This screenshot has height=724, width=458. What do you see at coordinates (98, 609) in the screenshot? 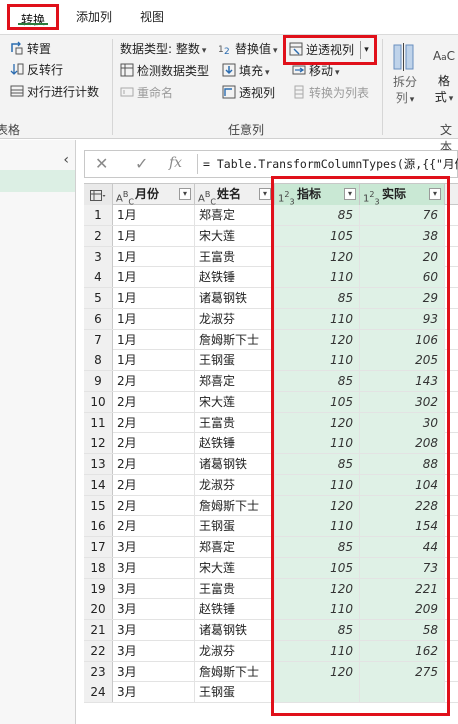
I see `row-number: 20` at bounding box center [98, 609].